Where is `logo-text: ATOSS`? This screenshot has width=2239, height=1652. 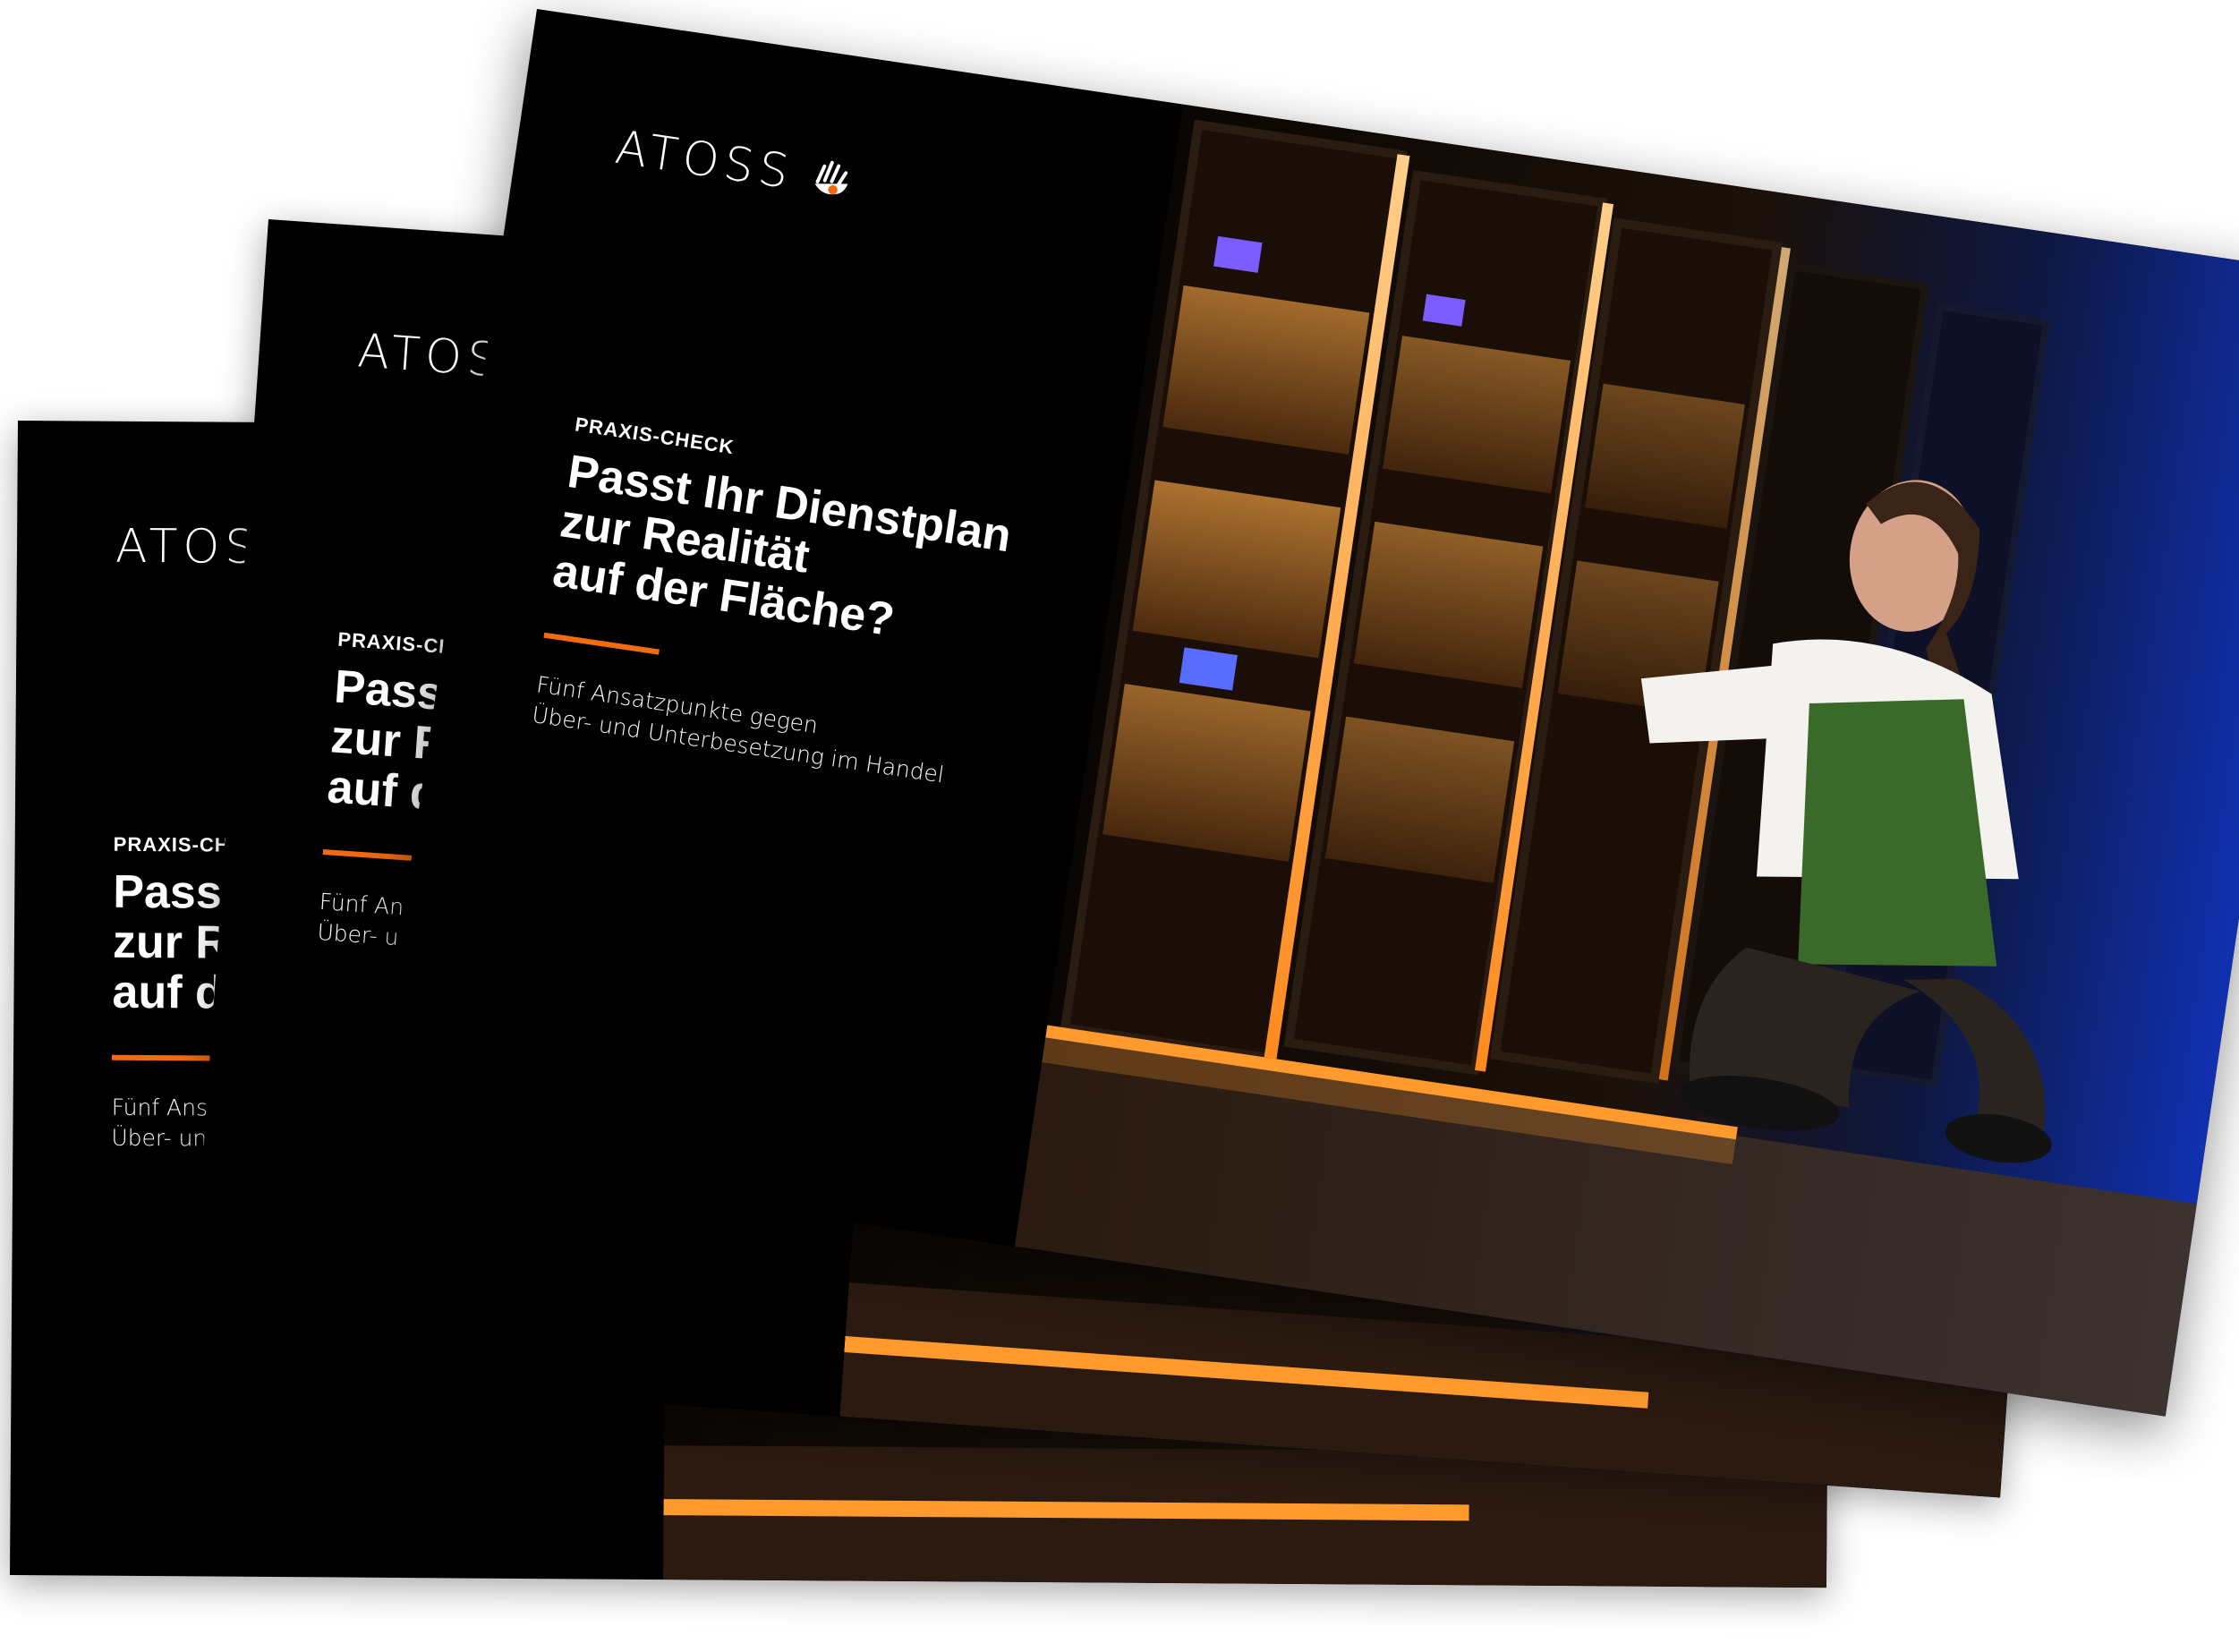 logo-text: ATOSS is located at coordinates (704, 160).